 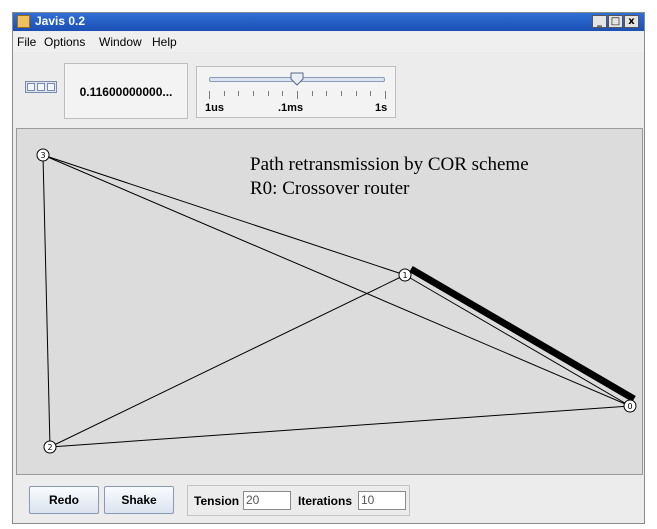 What do you see at coordinates (381, 108) in the screenshot?
I see `slider-label-max: 1s` at bounding box center [381, 108].